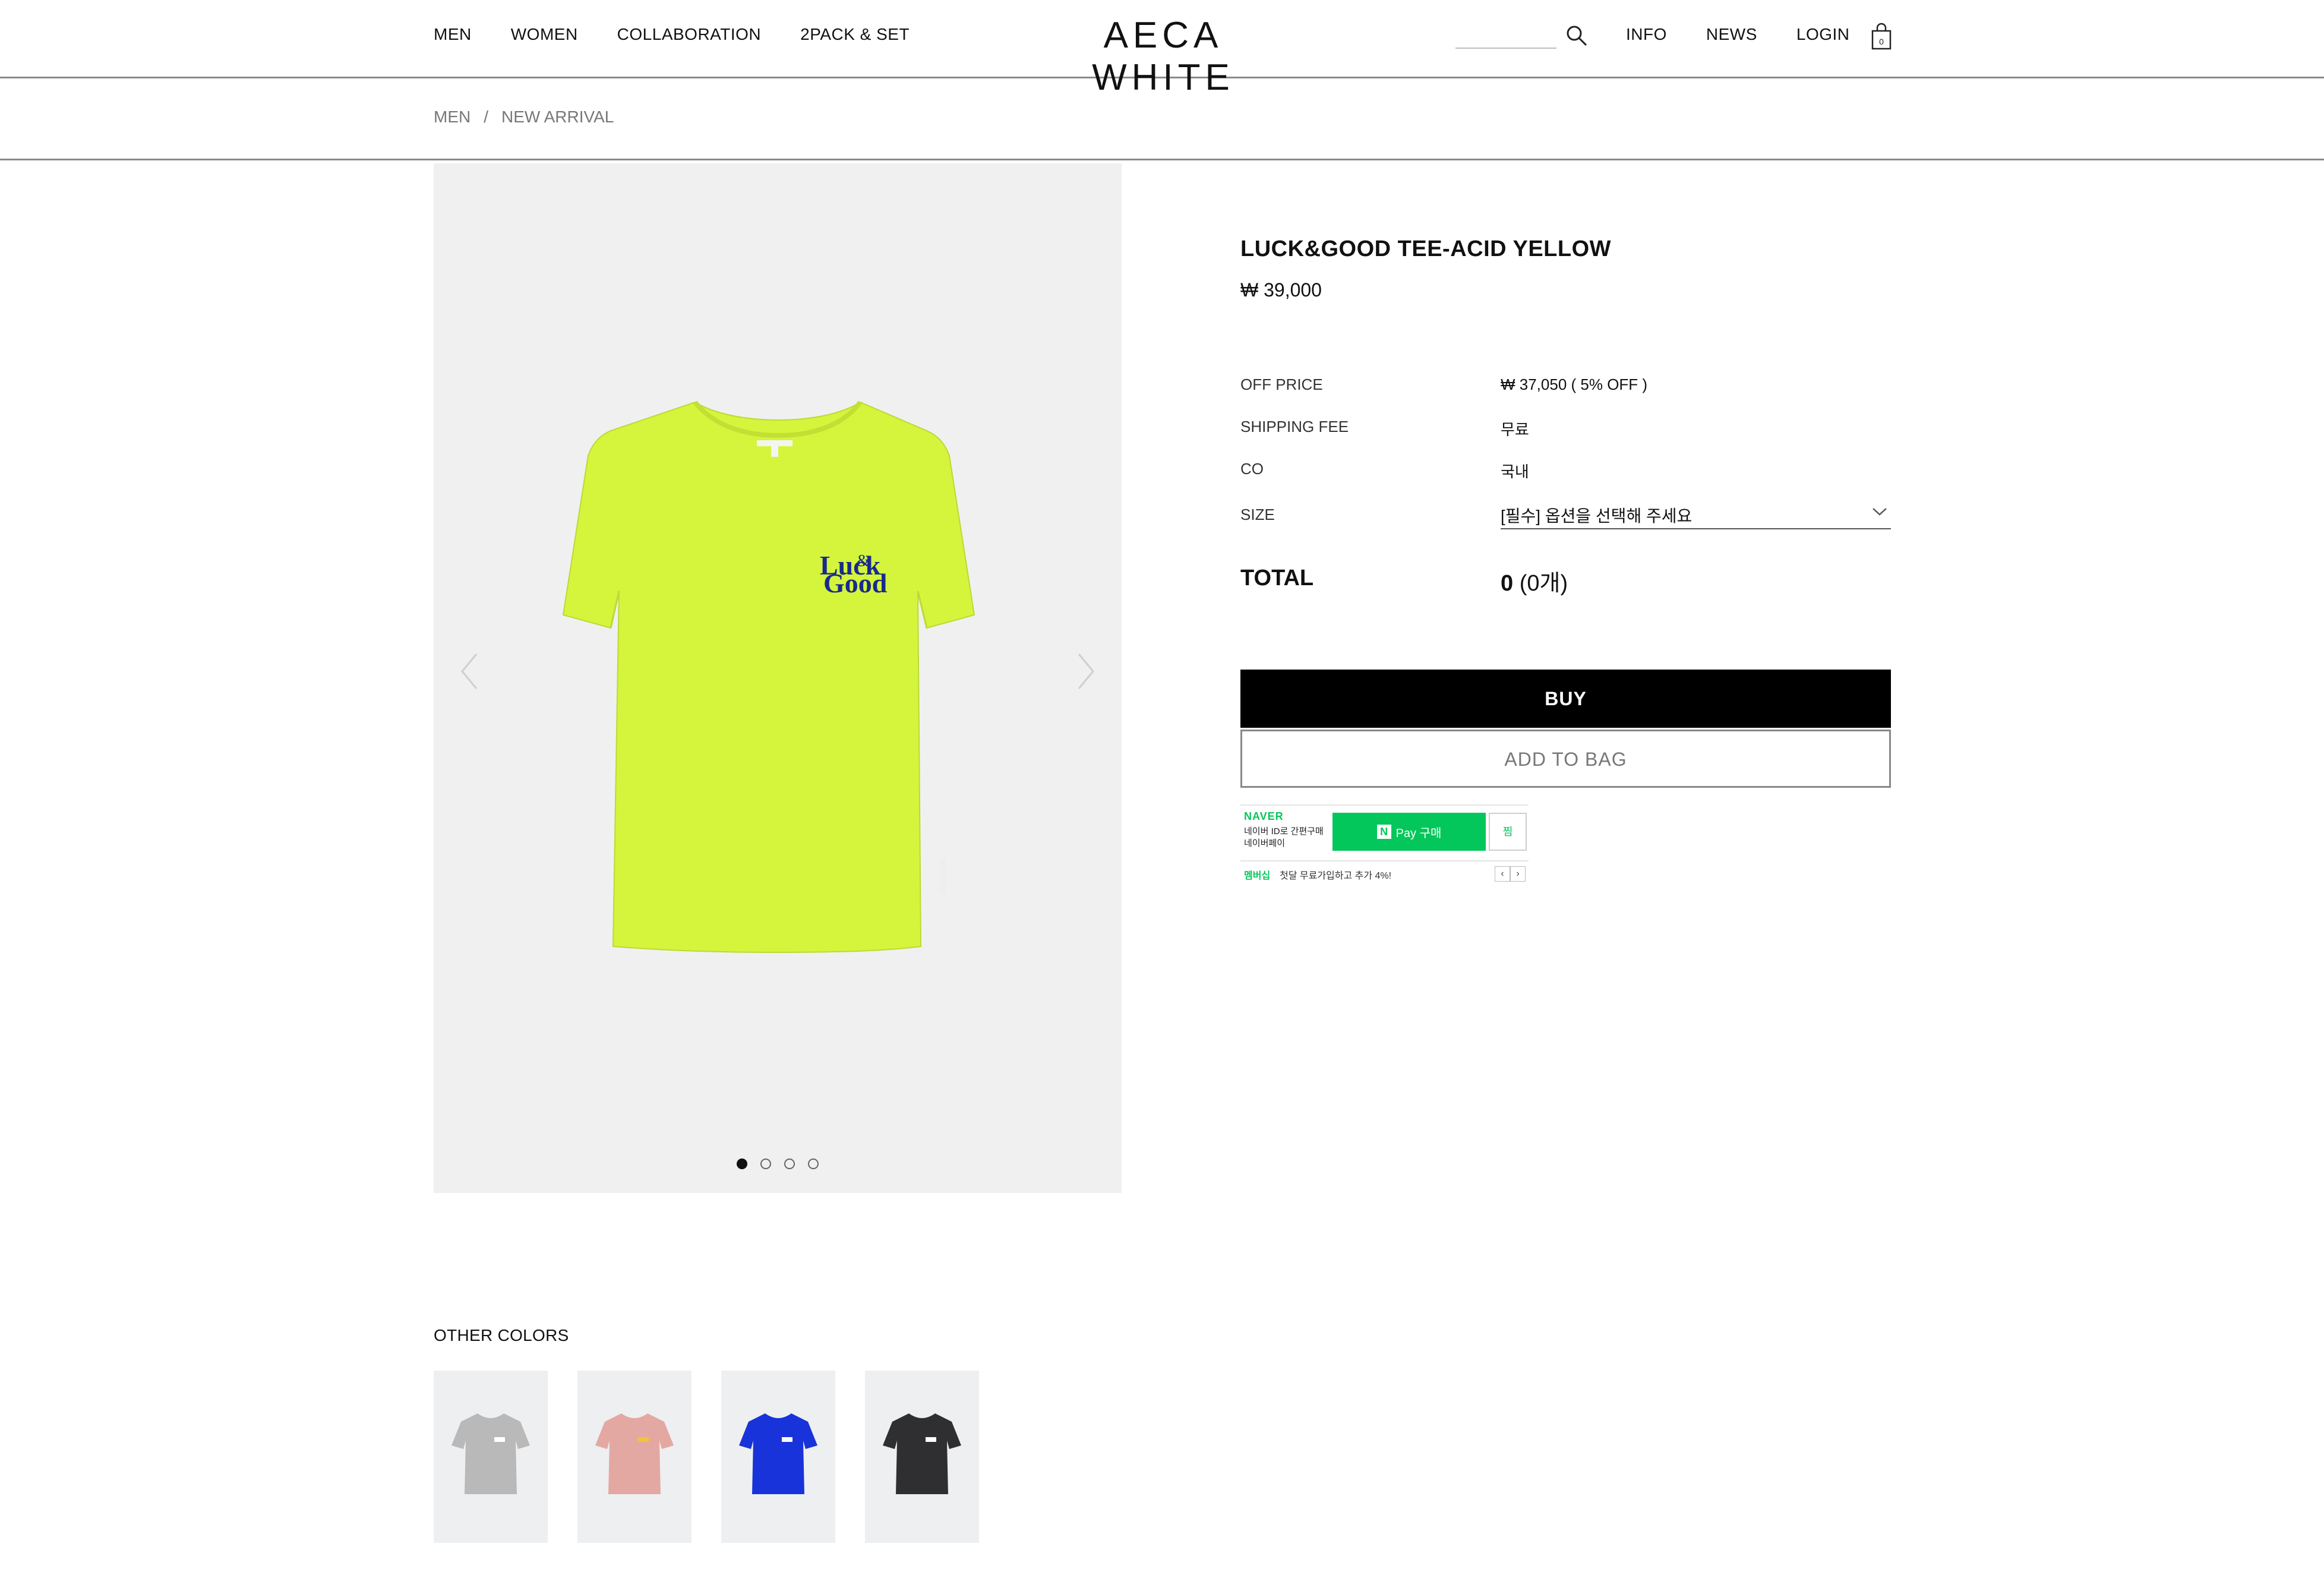 This screenshot has width=2324, height=1572. What do you see at coordinates (1515, 472) in the screenshot?
I see `country-value: 국내` at bounding box center [1515, 472].